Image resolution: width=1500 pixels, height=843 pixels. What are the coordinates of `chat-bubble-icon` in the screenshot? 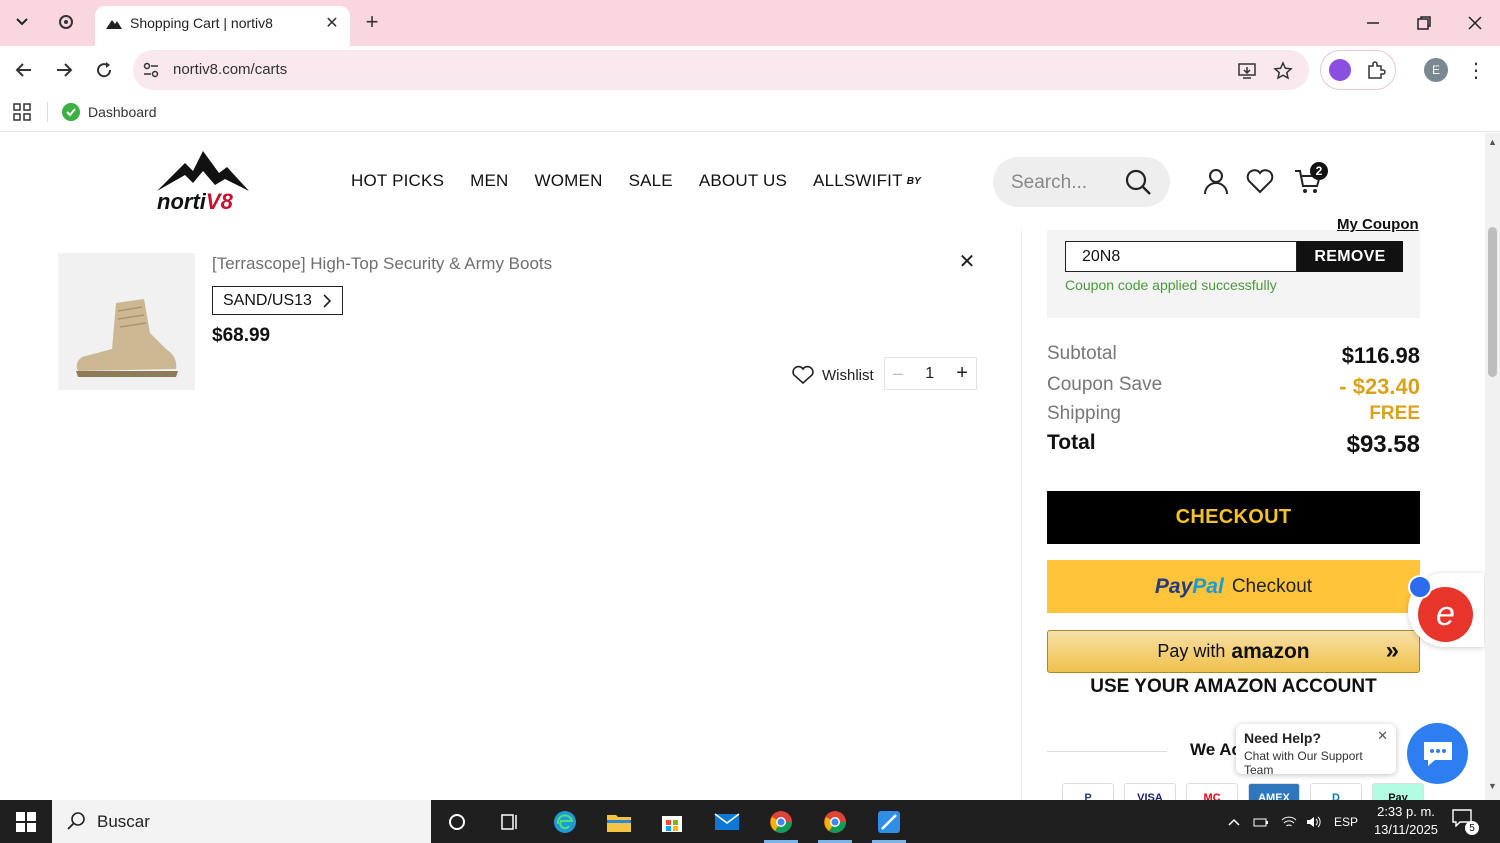 It's located at (1437, 753).